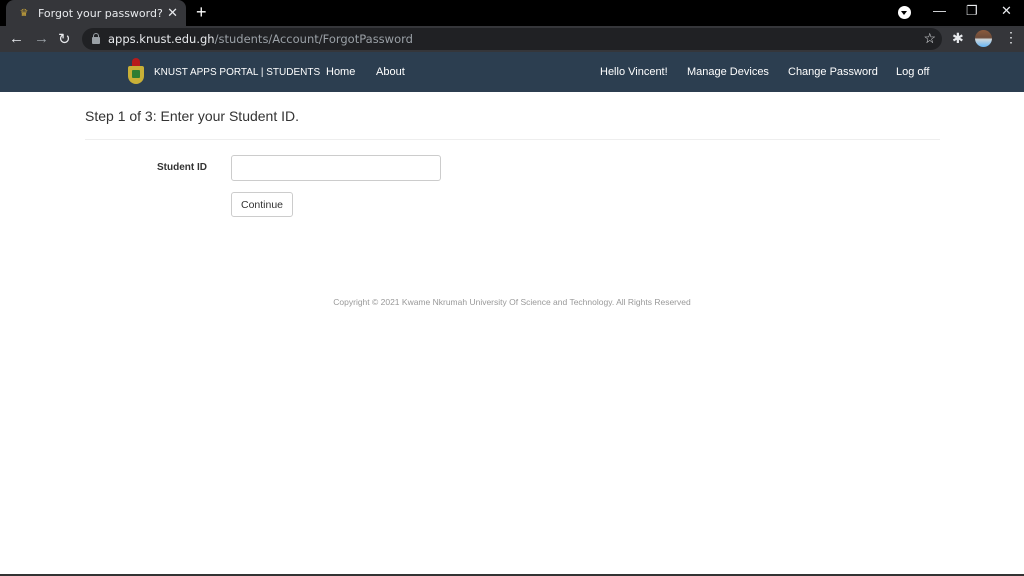  What do you see at coordinates (192, 116) in the screenshot?
I see `page-title: Step 1 of 3: Enter your Student ID.` at bounding box center [192, 116].